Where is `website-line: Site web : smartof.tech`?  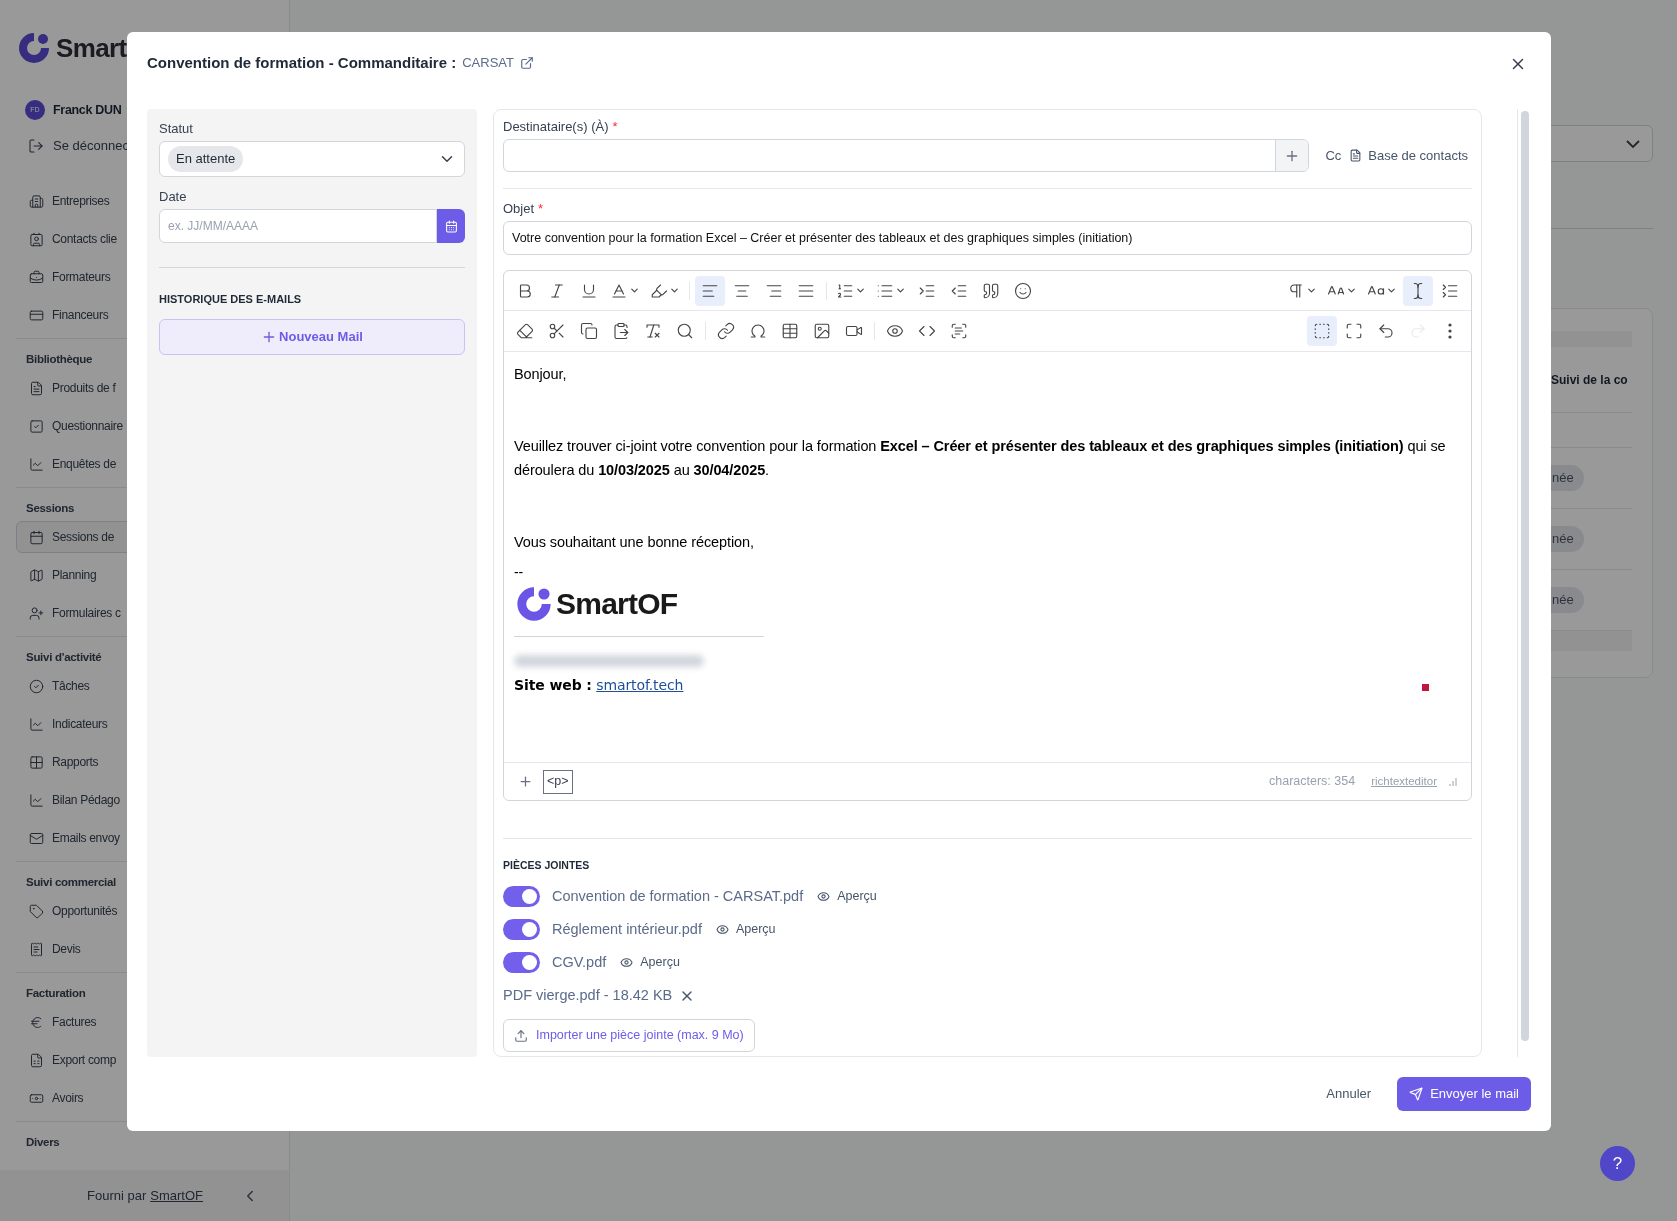 website-line: Site web : smartof.tech is located at coordinates (599, 685).